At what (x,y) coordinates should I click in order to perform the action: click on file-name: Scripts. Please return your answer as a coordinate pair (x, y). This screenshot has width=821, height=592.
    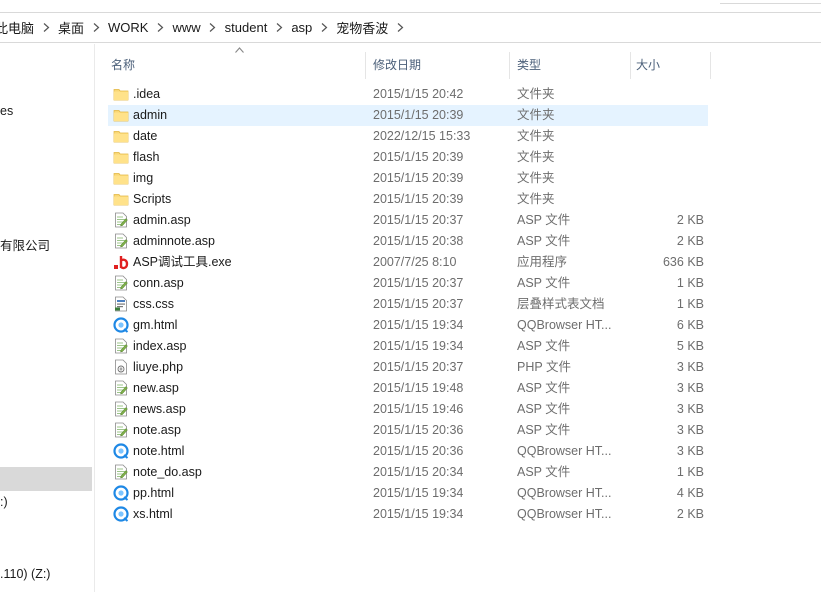
    Looking at the image, I should click on (152, 199).